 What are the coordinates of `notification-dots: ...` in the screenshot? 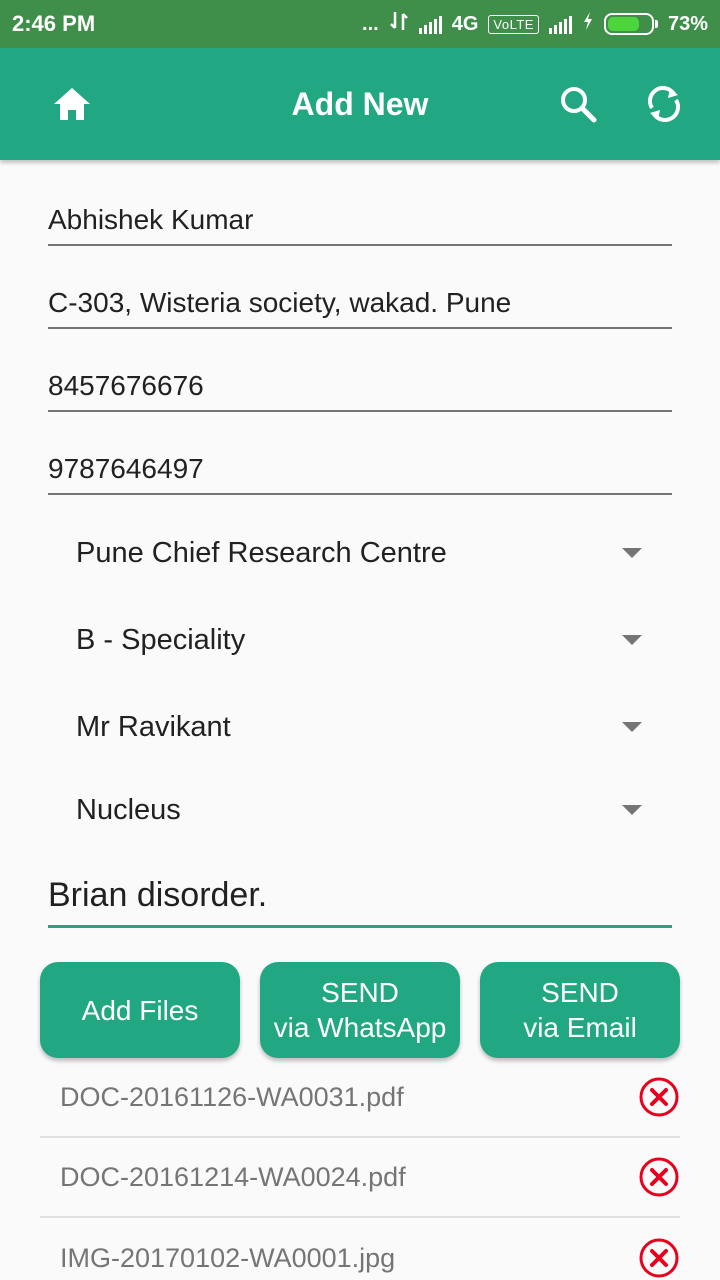 It's located at (370, 23).